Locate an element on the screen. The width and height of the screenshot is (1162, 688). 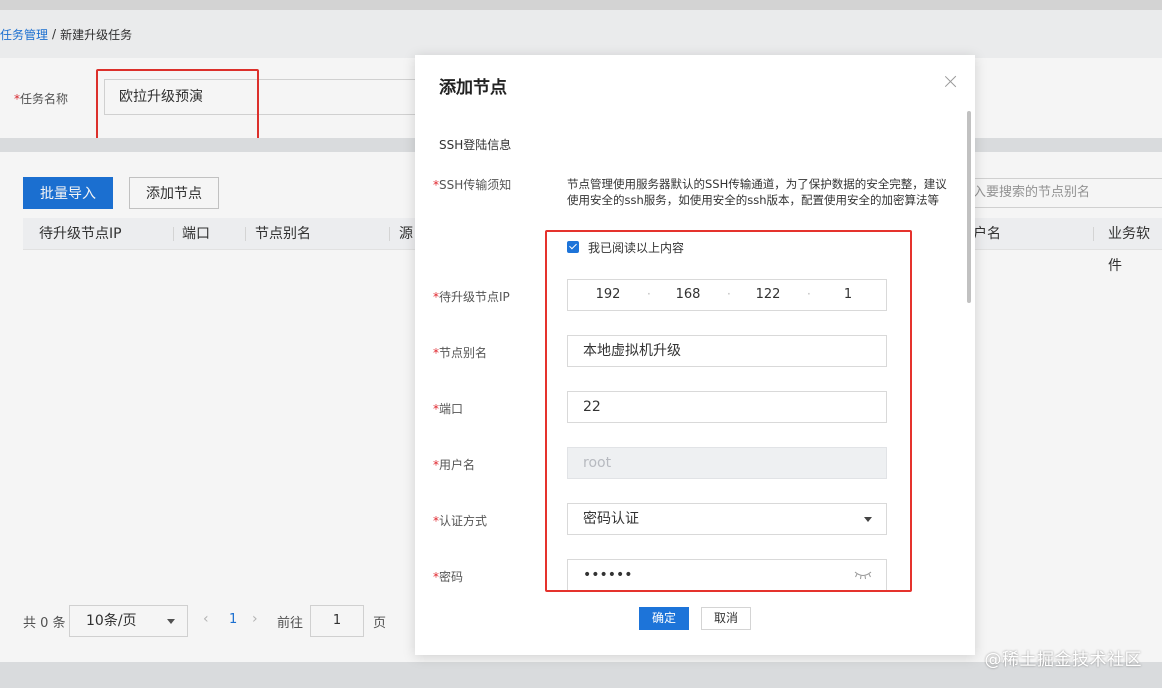
ssh-notice-label: *SSH传输须知 is located at coordinates (472, 184).